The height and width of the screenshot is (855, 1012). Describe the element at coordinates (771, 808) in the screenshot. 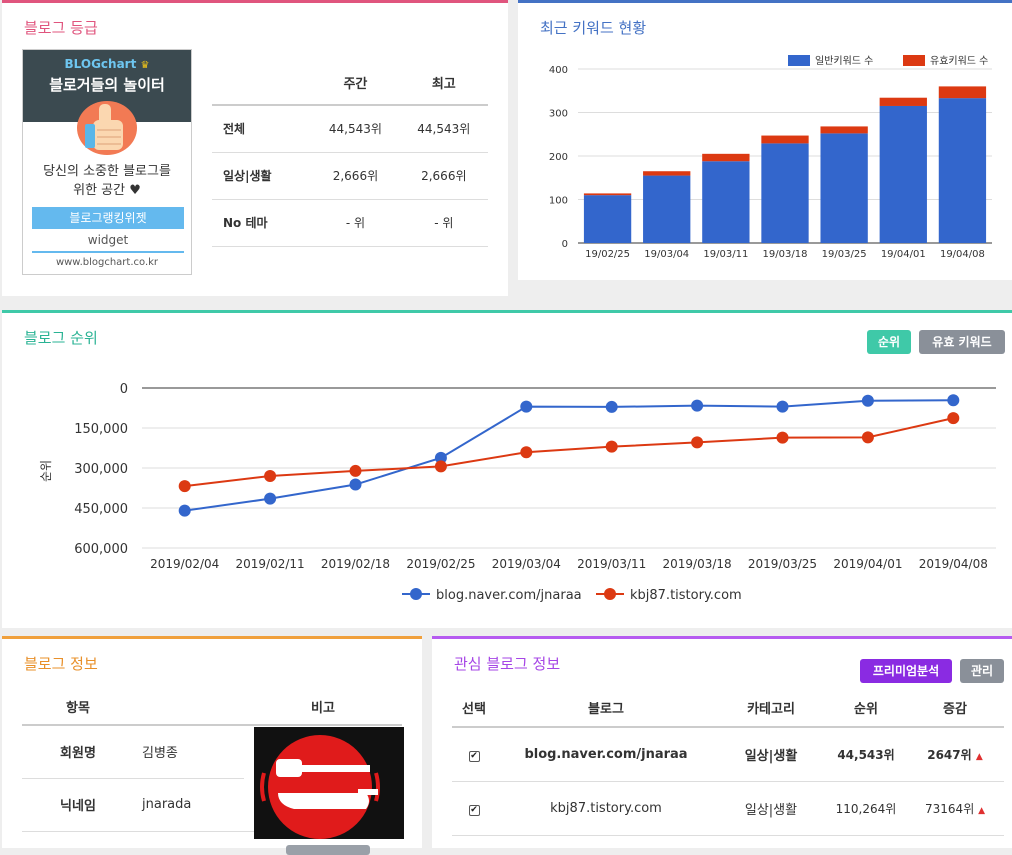

I see `blog-category: 일상|생활` at that location.